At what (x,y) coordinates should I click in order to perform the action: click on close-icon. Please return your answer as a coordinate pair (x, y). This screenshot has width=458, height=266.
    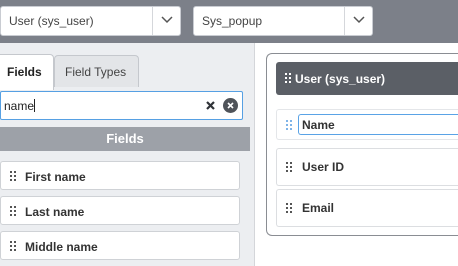
    Looking at the image, I should click on (211, 105).